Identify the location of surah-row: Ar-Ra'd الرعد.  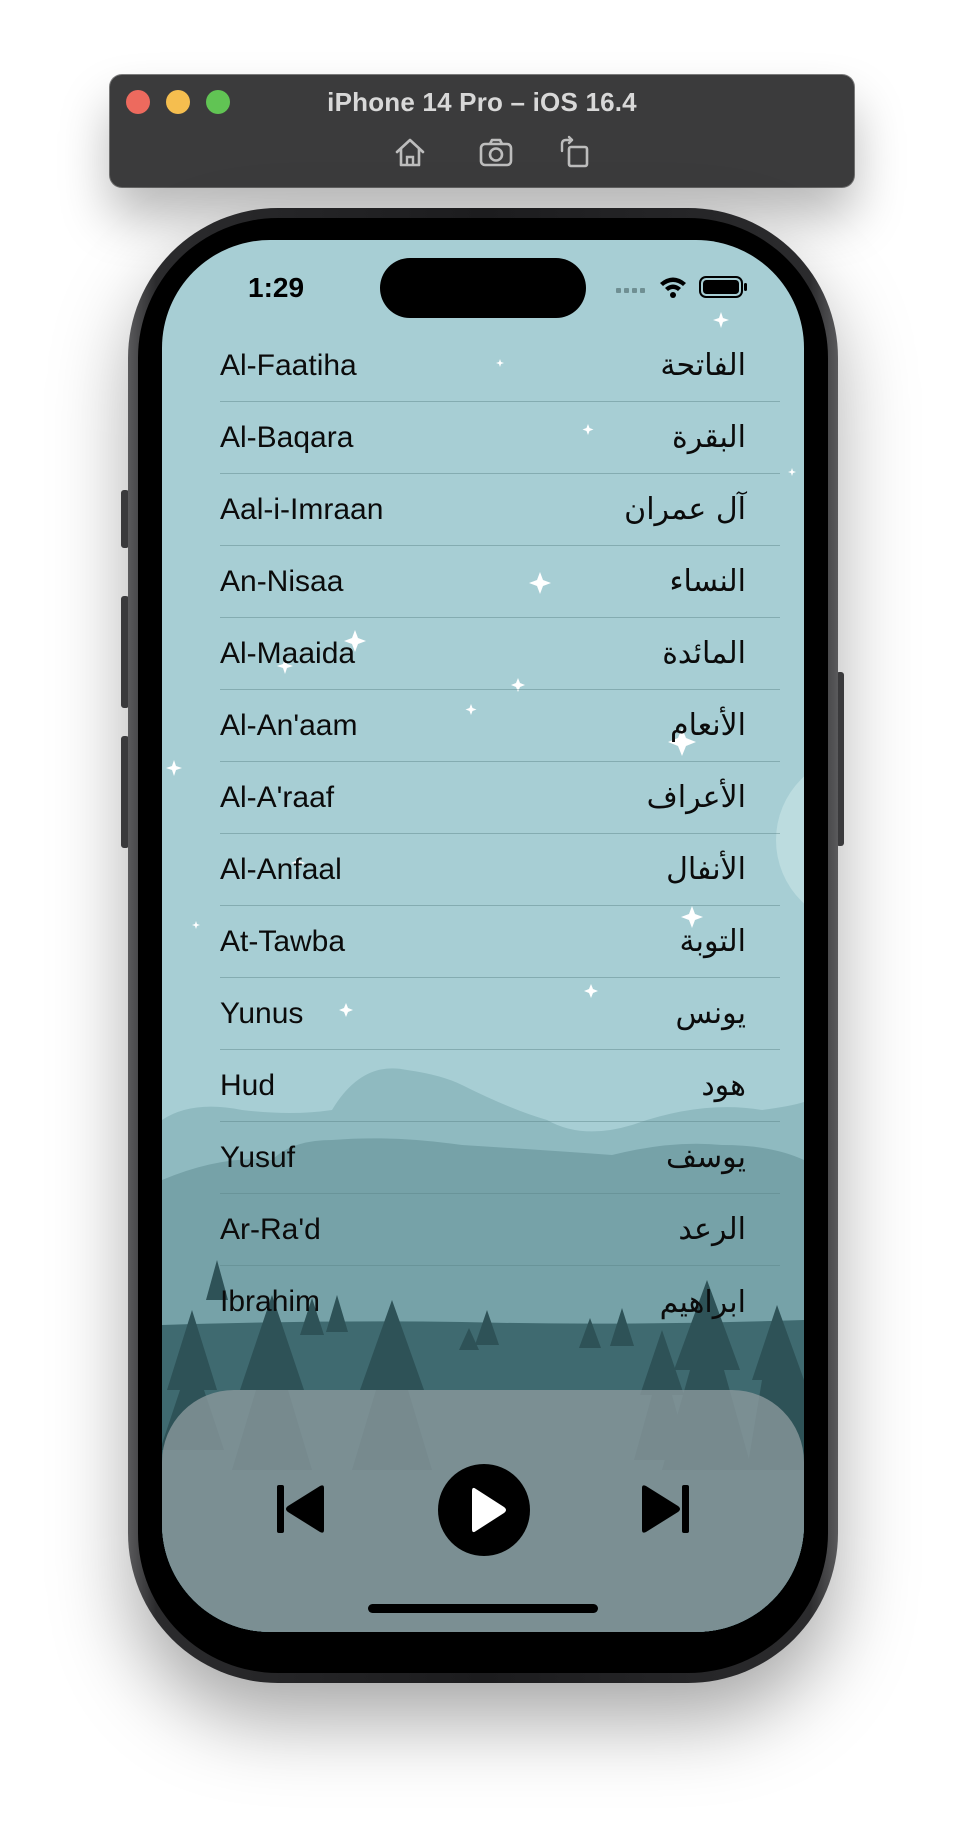
(500, 1230).